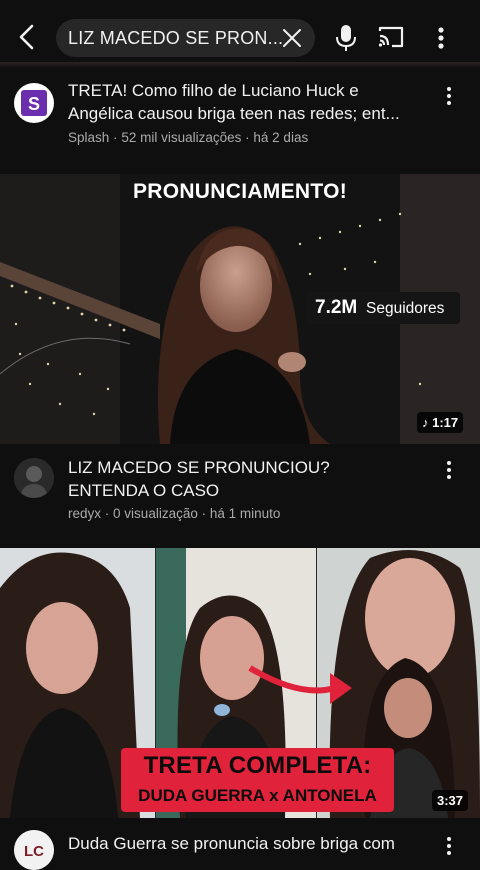  Describe the element at coordinates (213, 90) in the screenshot. I see `video-title-line: TRETA! Como filho de Luciano Huck e` at that location.